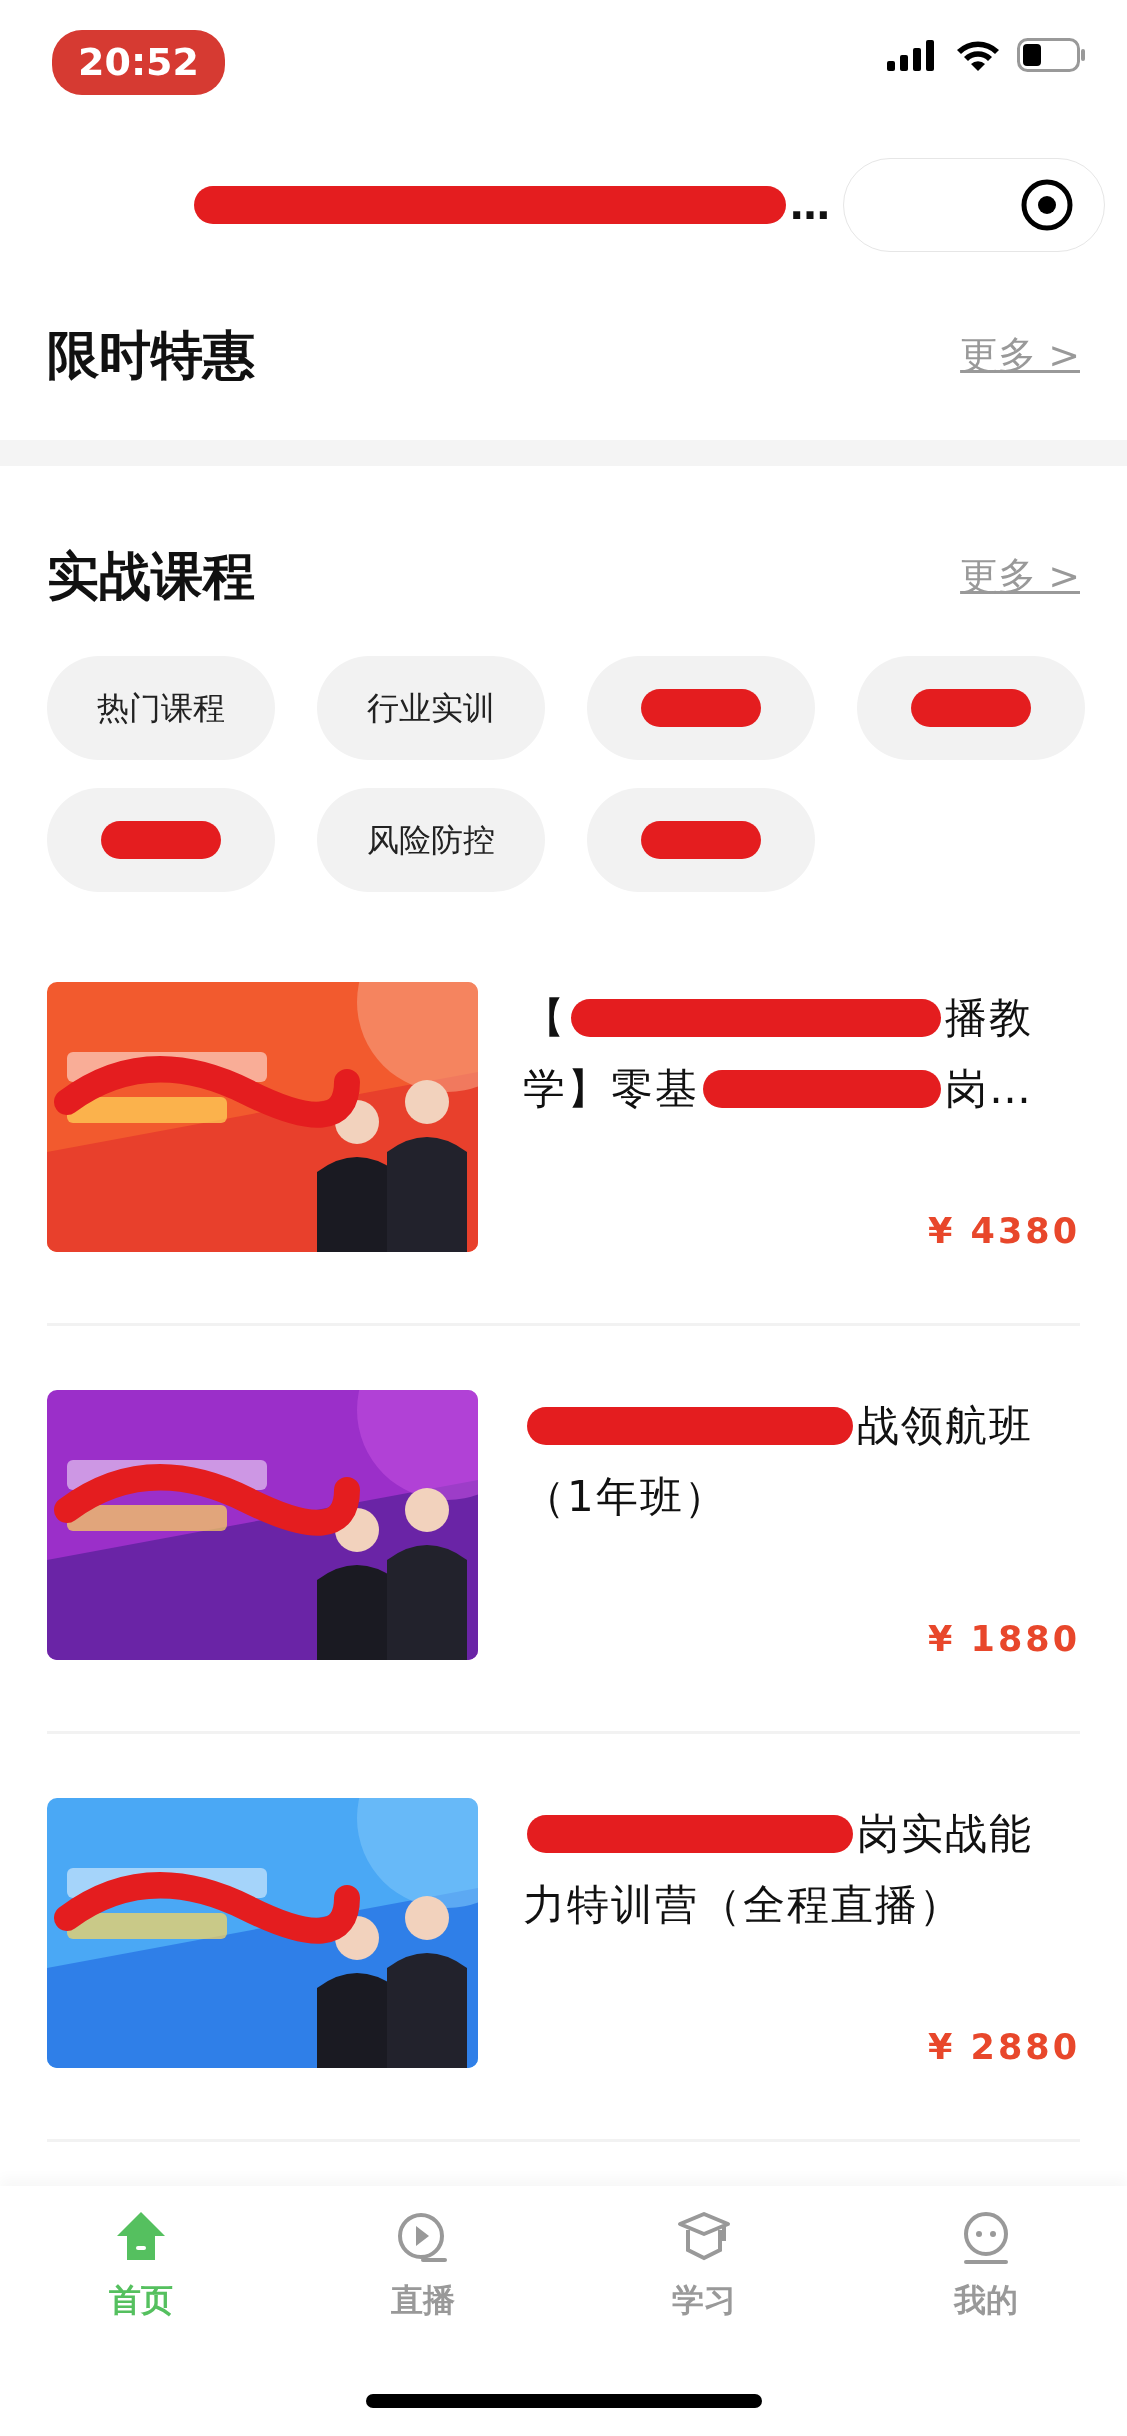 Image resolution: width=1127 pixels, height=2436 pixels. Describe the element at coordinates (625, 1497) in the screenshot. I see `title-text: （1年班）` at that location.